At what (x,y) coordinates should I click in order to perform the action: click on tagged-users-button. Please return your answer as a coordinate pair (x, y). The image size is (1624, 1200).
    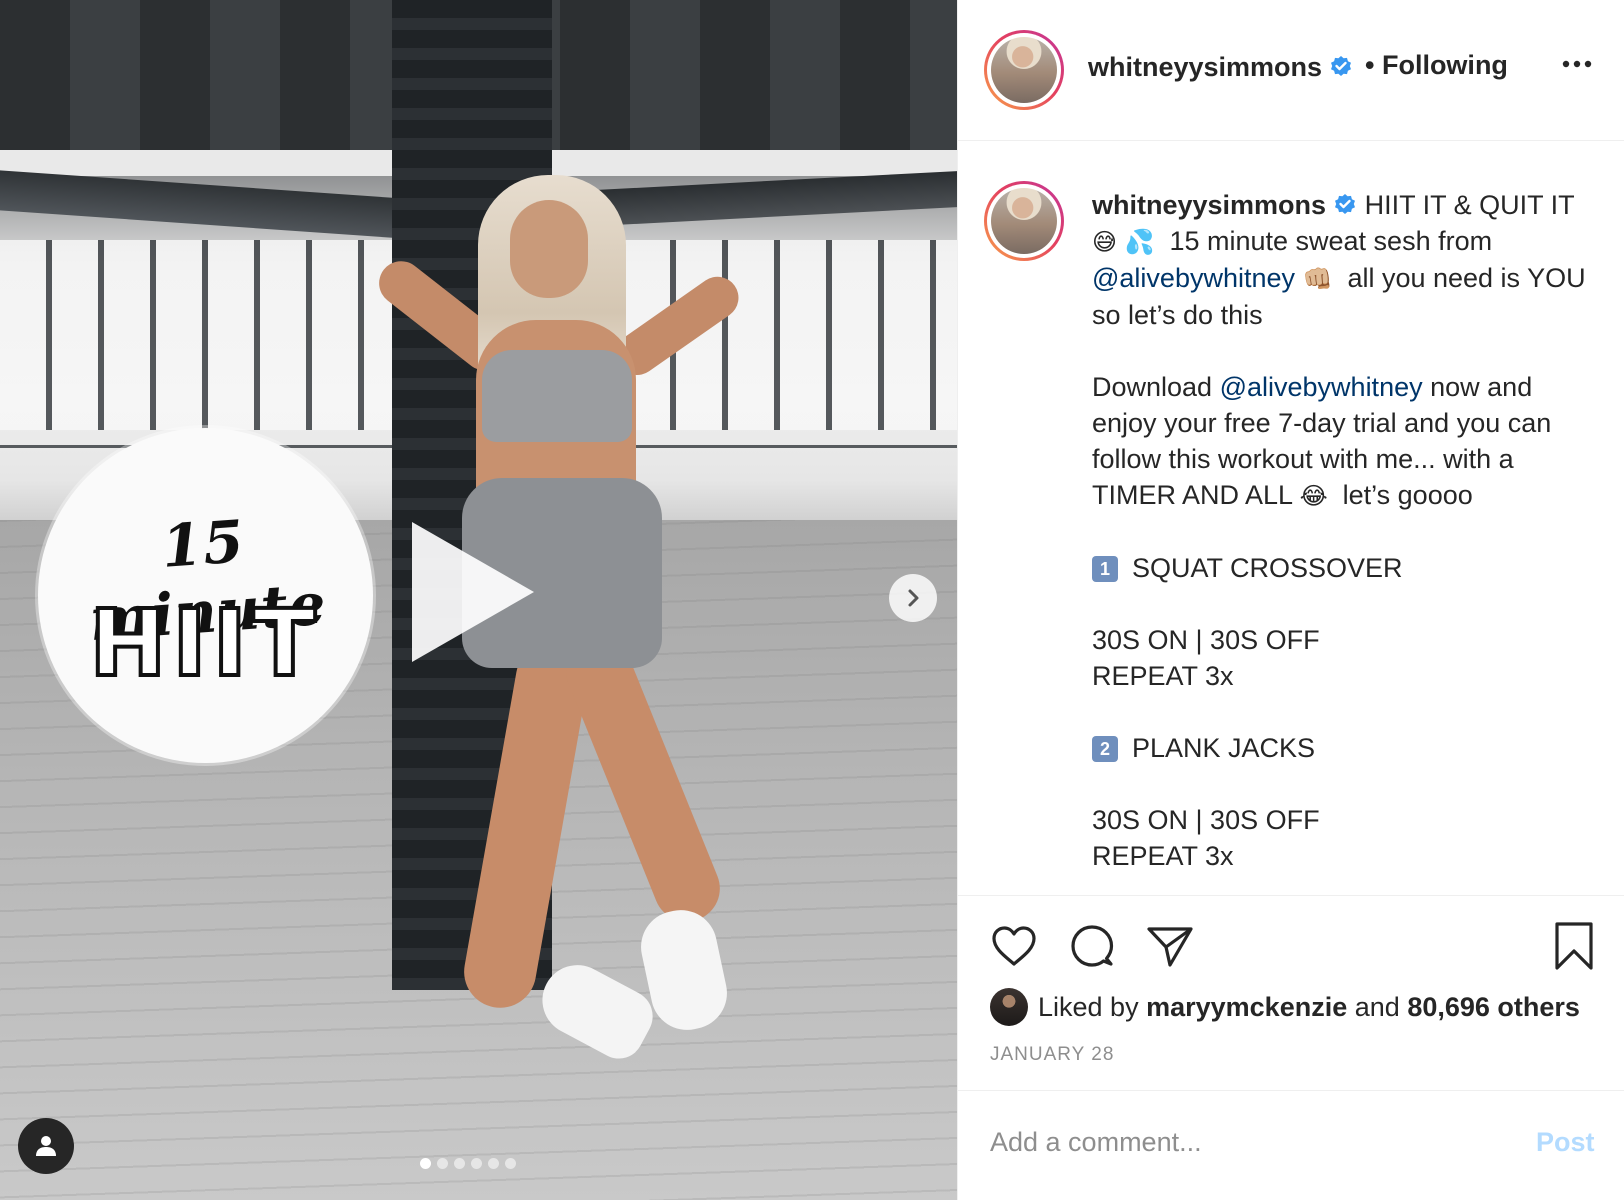
    Looking at the image, I should click on (46, 1146).